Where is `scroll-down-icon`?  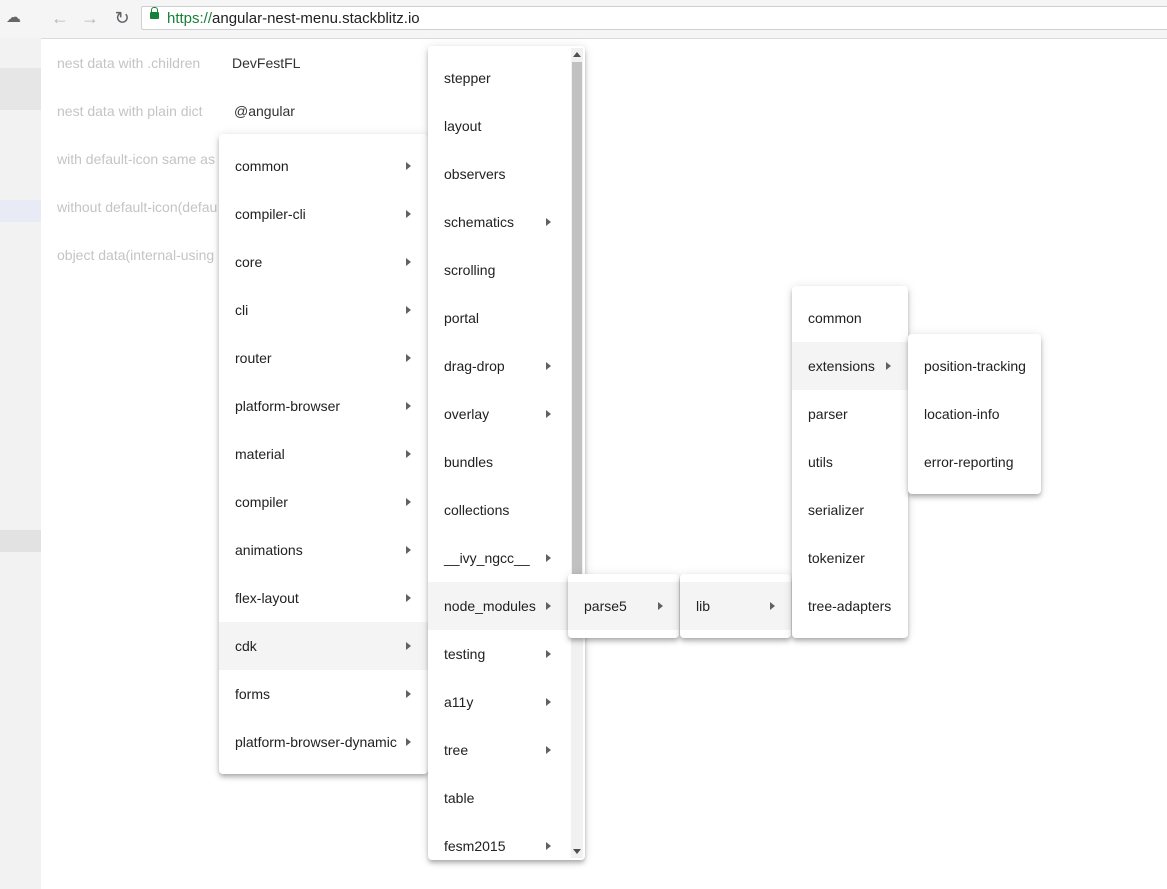 scroll-down-icon is located at coordinates (577, 851).